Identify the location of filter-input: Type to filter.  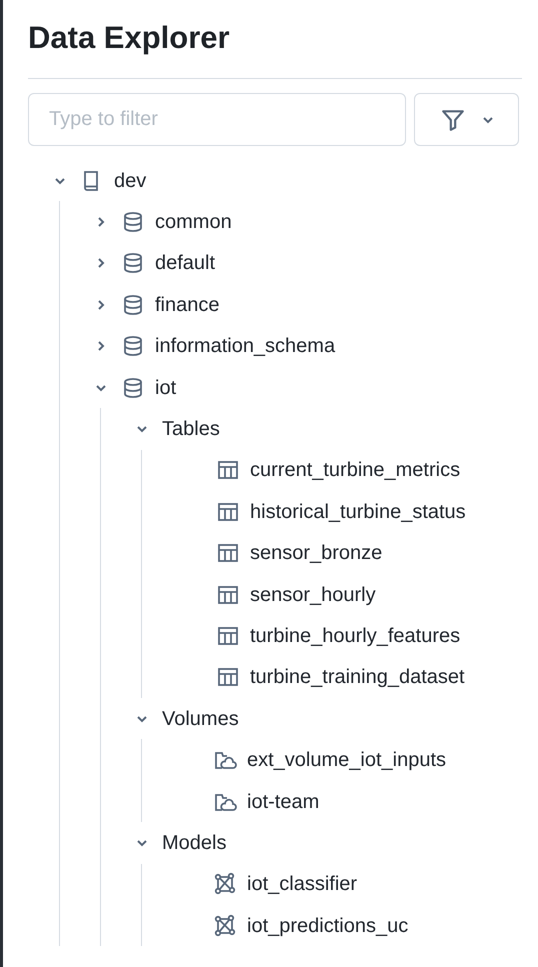
(217, 119).